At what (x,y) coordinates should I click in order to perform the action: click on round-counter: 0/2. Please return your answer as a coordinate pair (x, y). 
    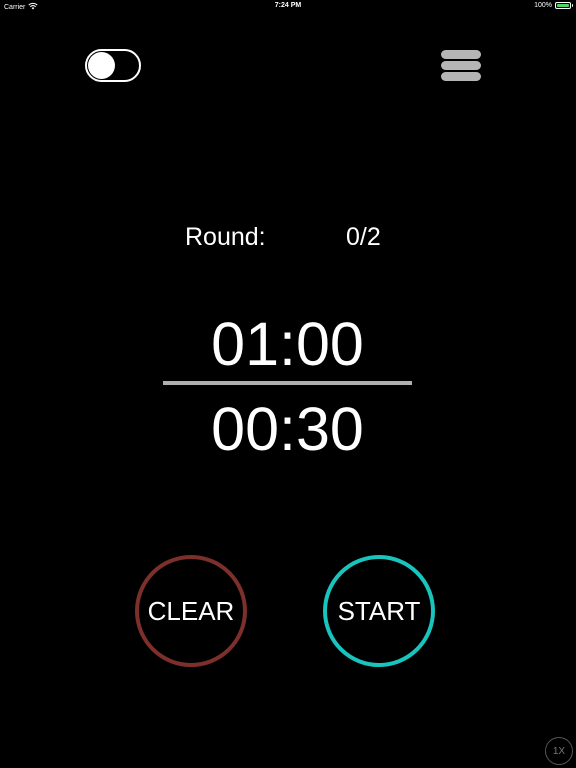
    Looking at the image, I should click on (363, 237).